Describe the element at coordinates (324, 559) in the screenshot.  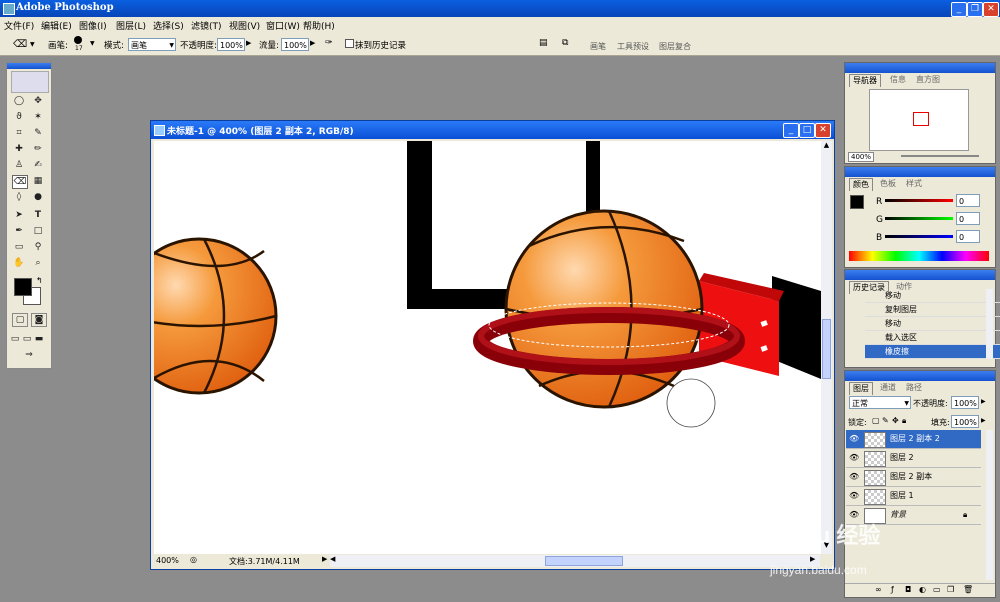
I see `status-menu-arrow-icon: ▶` at that location.